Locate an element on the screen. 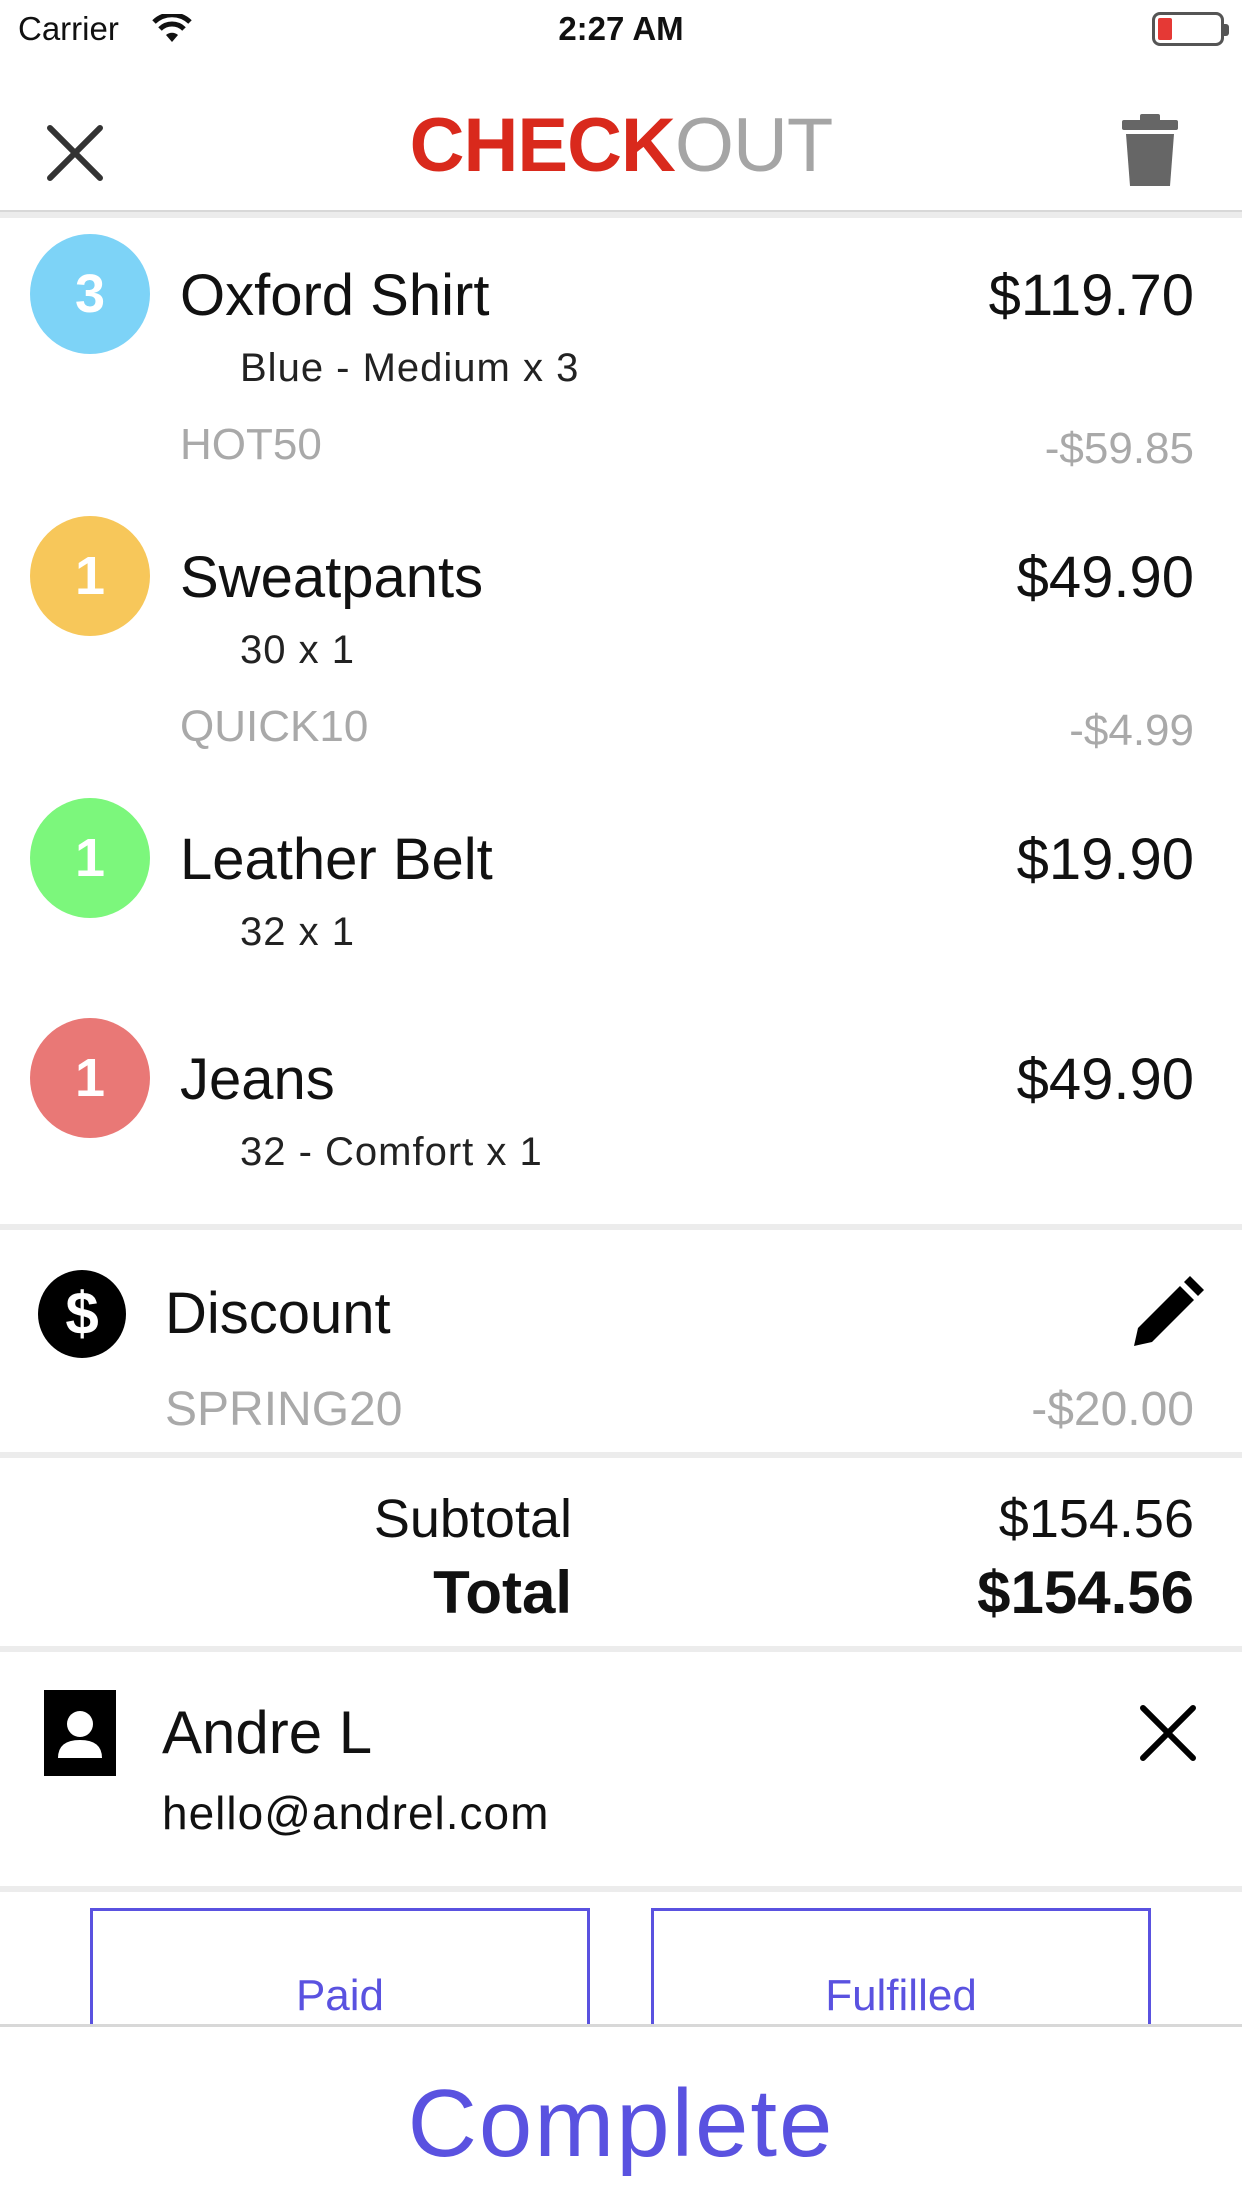 The width and height of the screenshot is (1242, 2211). title-check: CHECK is located at coordinates (542, 145).